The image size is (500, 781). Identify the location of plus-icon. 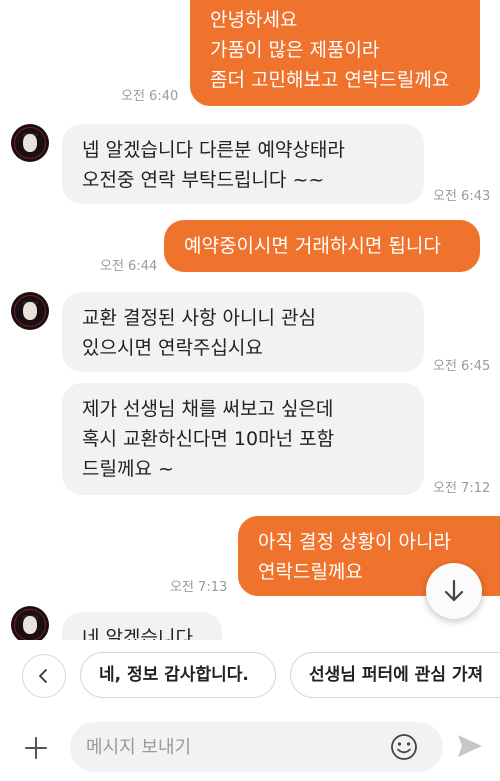
(36, 748).